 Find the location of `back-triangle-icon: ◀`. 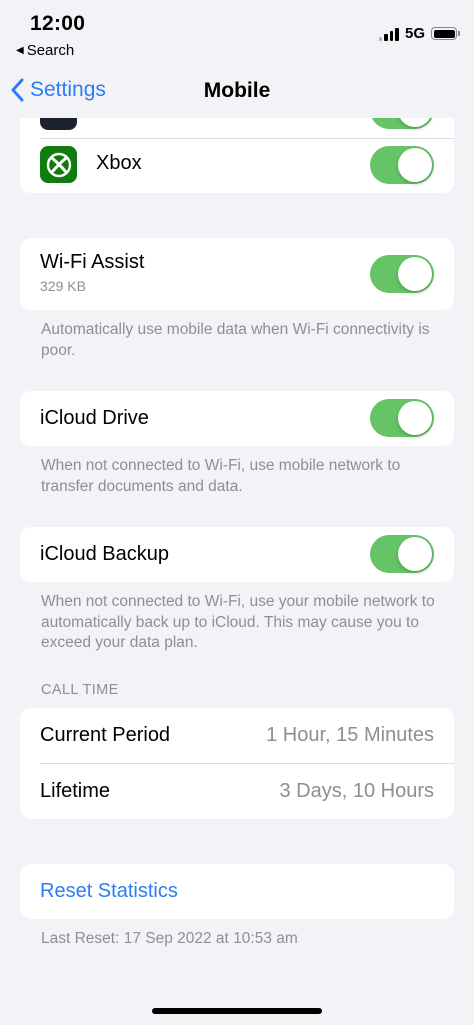

back-triangle-icon: ◀ is located at coordinates (20, 50).